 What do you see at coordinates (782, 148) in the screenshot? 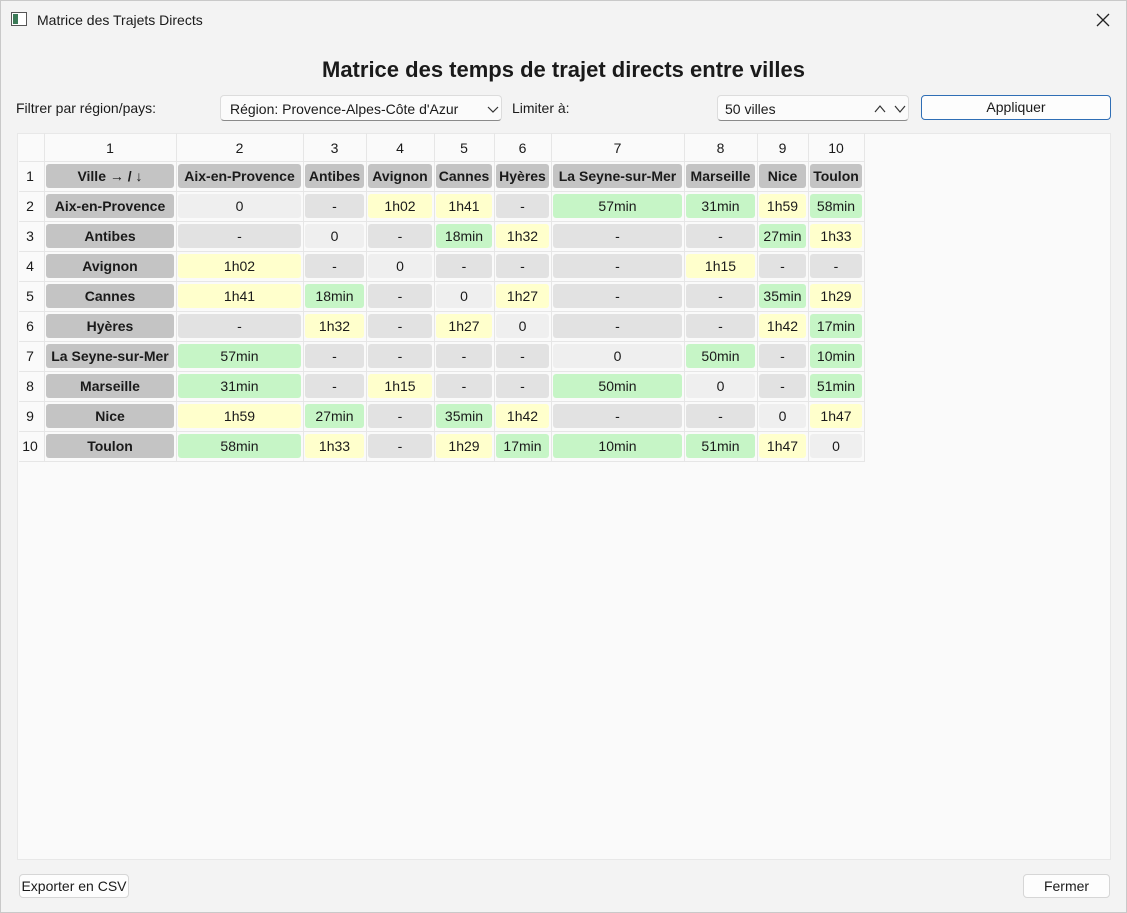
I see `column-number: 9` at bounding box center [782, 148].